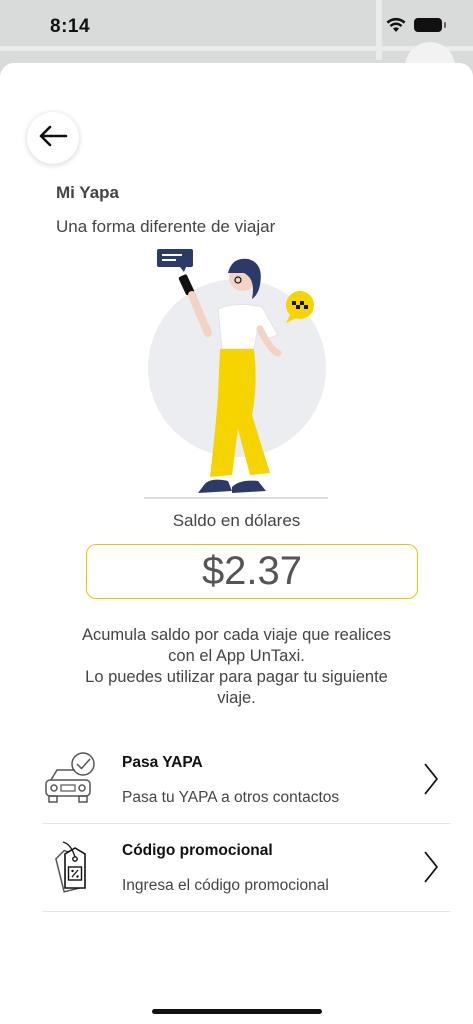 The width and height of the screenshot is (473, 1024). I want to click on info-line: viaje., so click(236, 698).